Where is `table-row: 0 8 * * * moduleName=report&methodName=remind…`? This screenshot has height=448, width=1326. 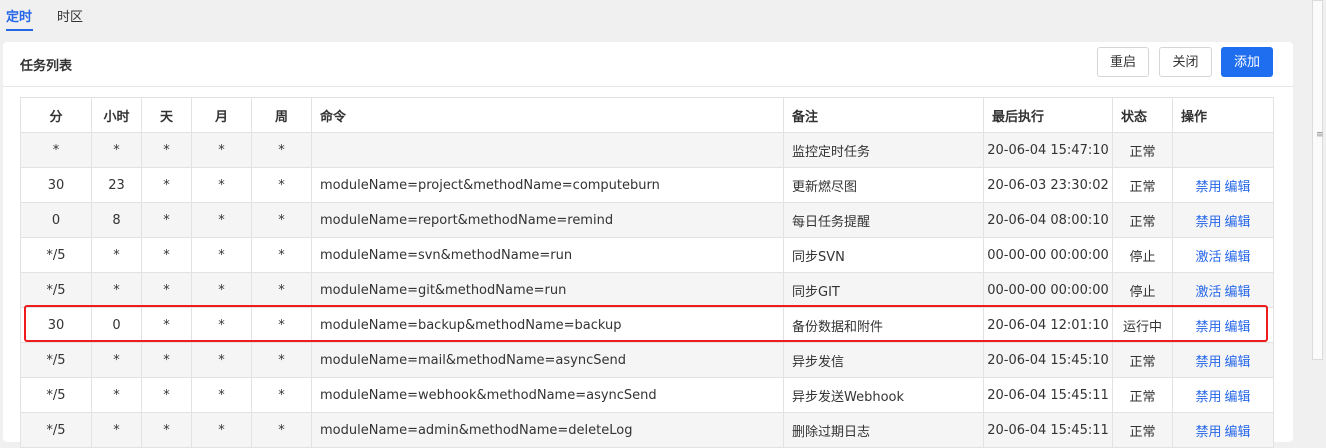
table-row: 0 8 * * * moduleName=report&methodName=remind… is located at coordinates (647, 220).